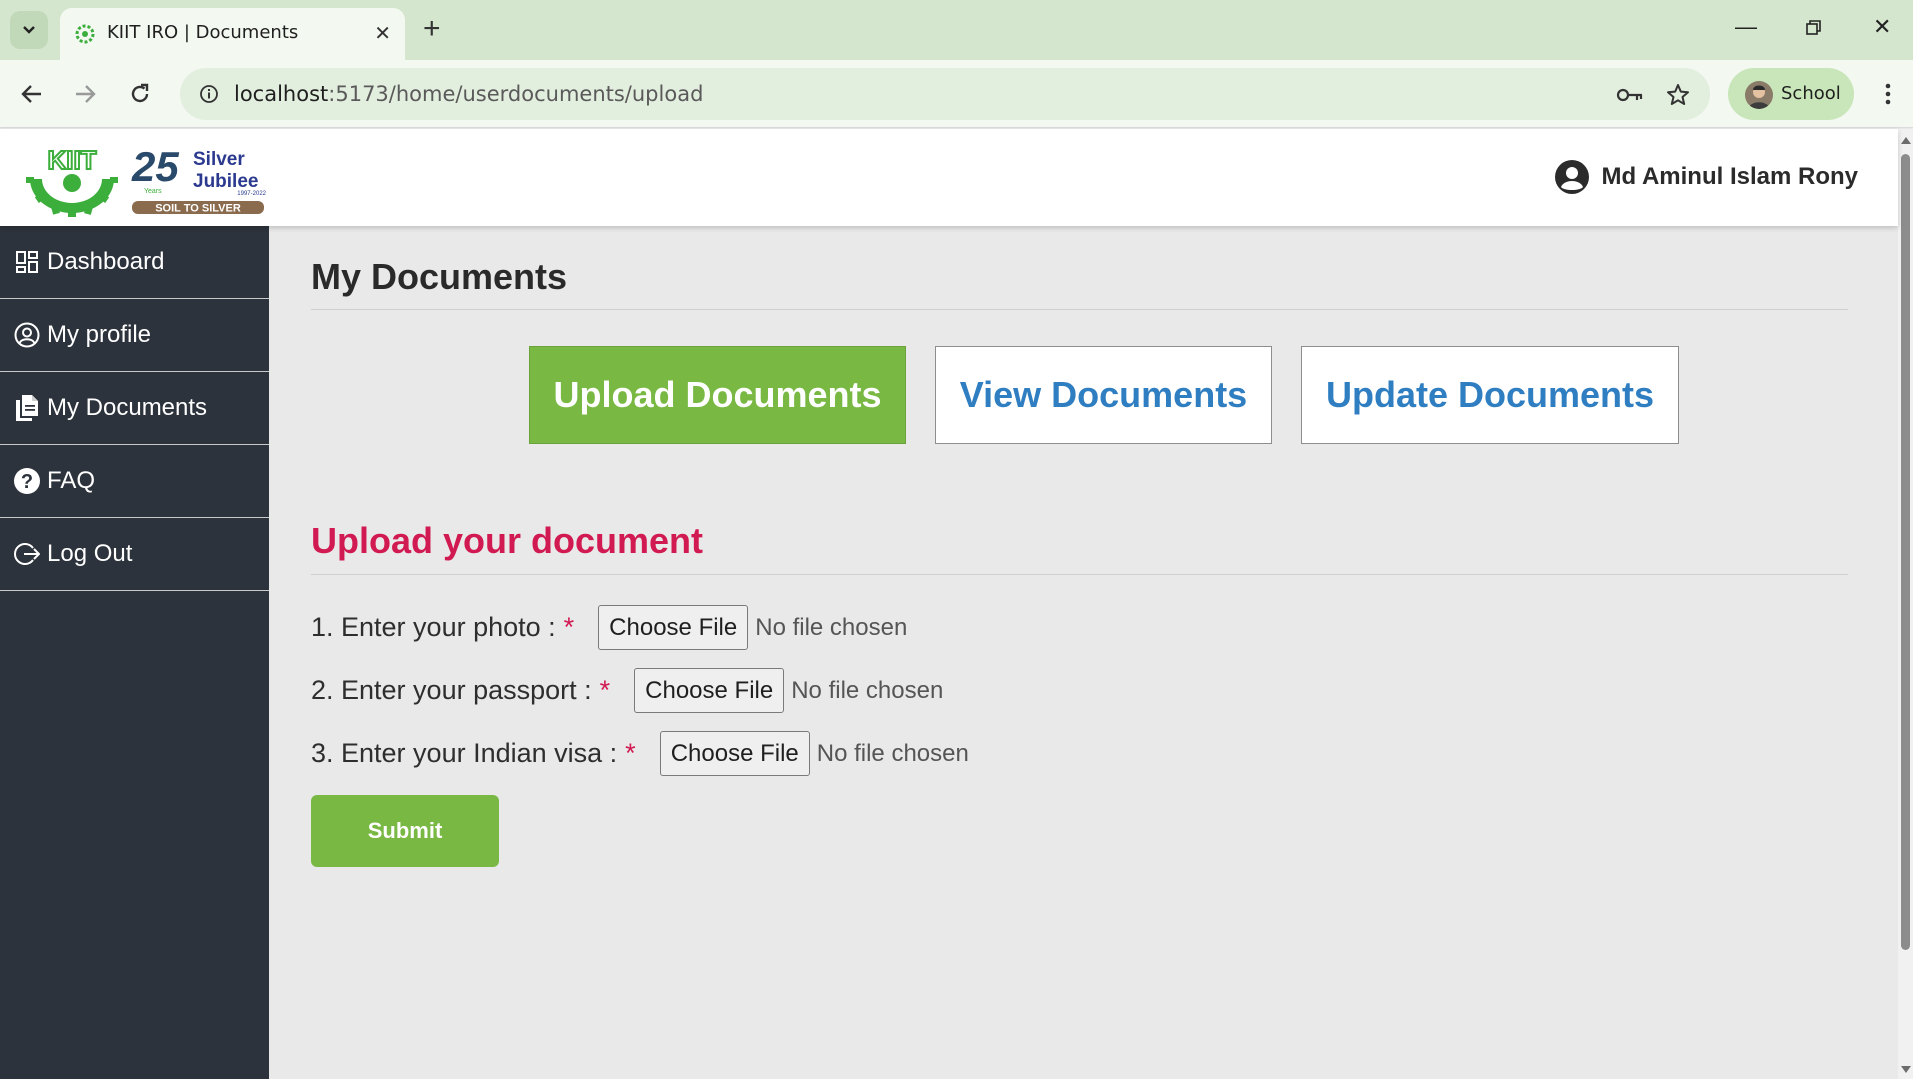 The width and height of the screenshot is (1913, 1079). I want to click on info-icon, so click(209, 94).